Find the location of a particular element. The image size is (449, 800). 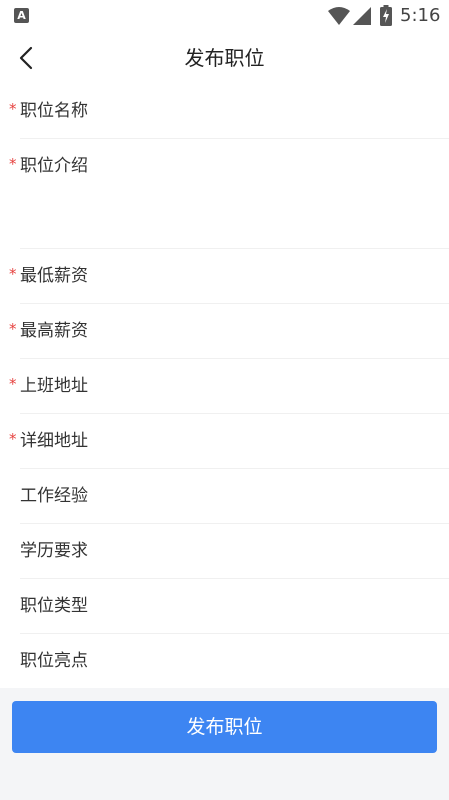

status-time: 5:16 is located at coordinates (420, 15).